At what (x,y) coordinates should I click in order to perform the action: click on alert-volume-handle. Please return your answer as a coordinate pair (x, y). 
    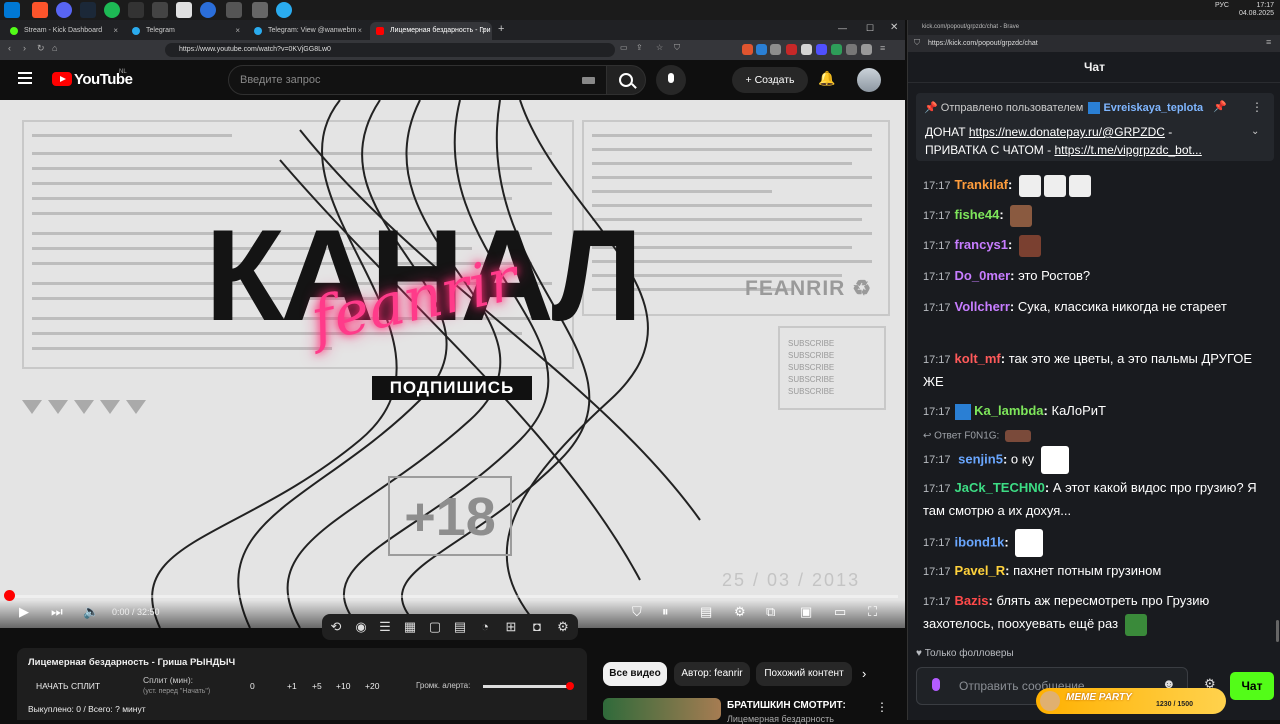
    Looking at the image, I should click on (570, 686).